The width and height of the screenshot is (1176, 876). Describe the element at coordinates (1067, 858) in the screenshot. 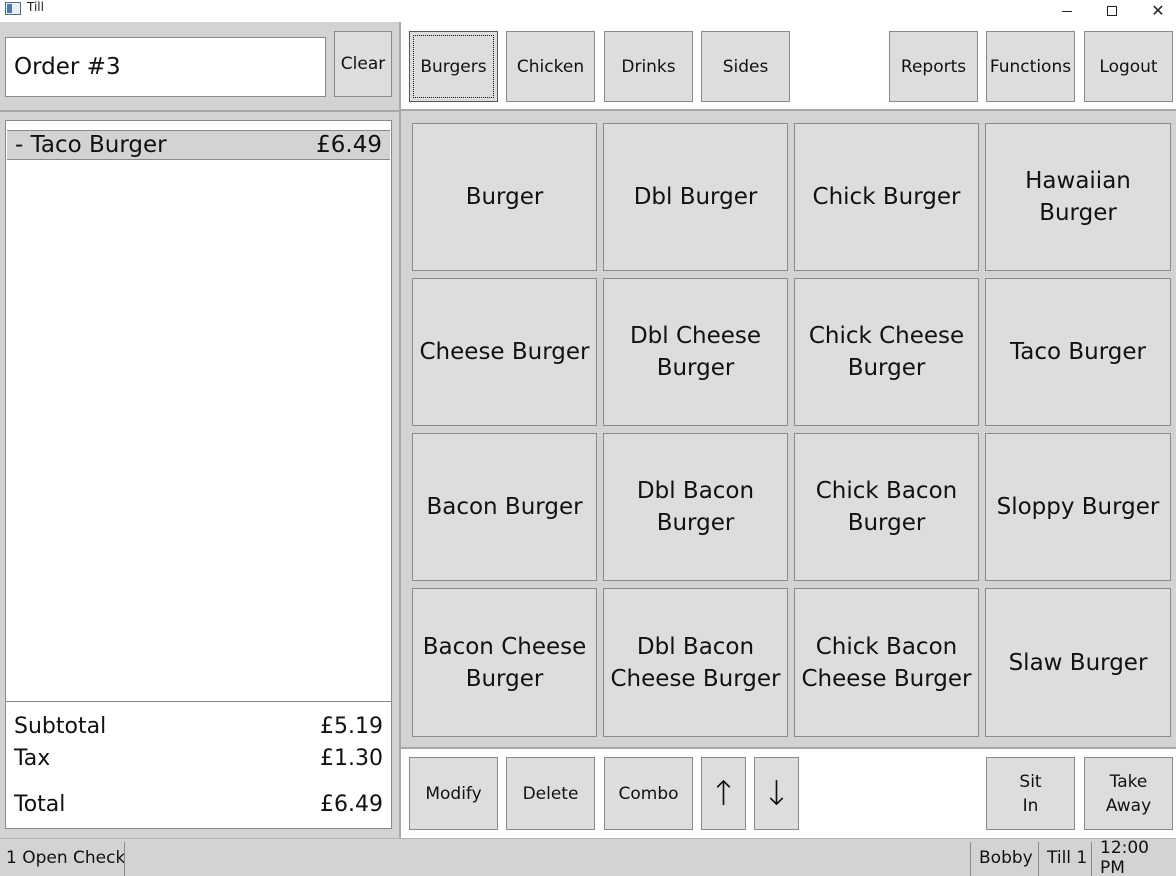

I see `till-status: Till 1` at that location.